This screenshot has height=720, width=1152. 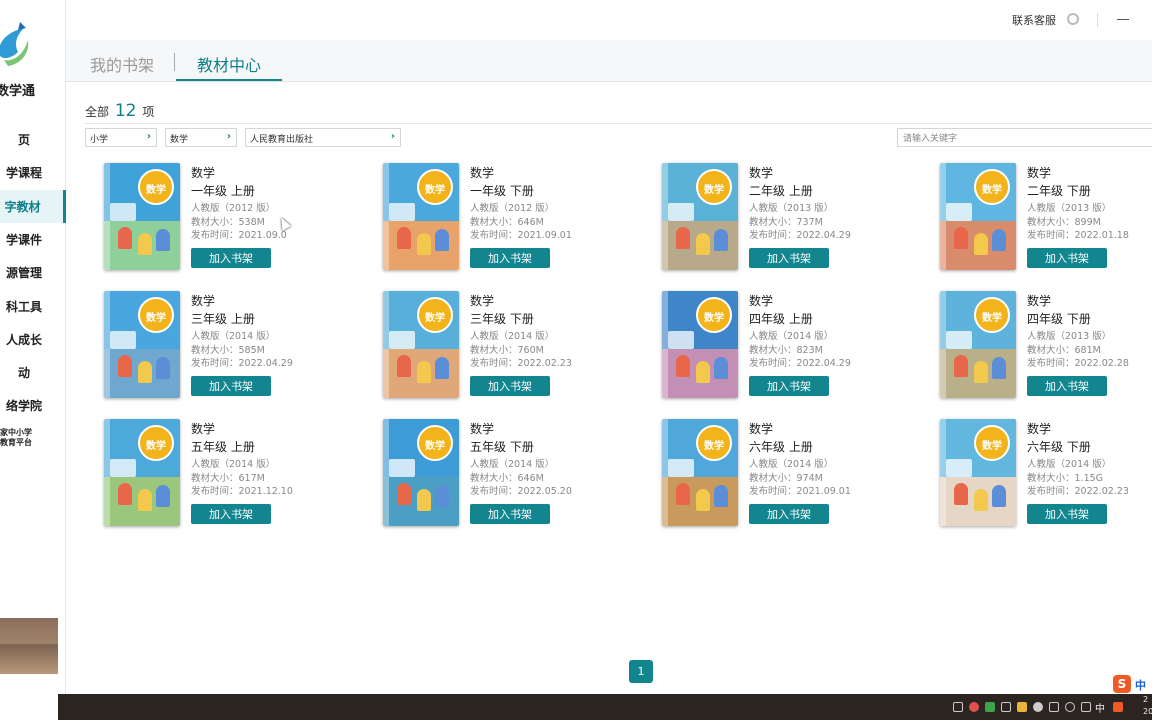 I want to click on page-button-current: 1, so click(x=641, y=671).